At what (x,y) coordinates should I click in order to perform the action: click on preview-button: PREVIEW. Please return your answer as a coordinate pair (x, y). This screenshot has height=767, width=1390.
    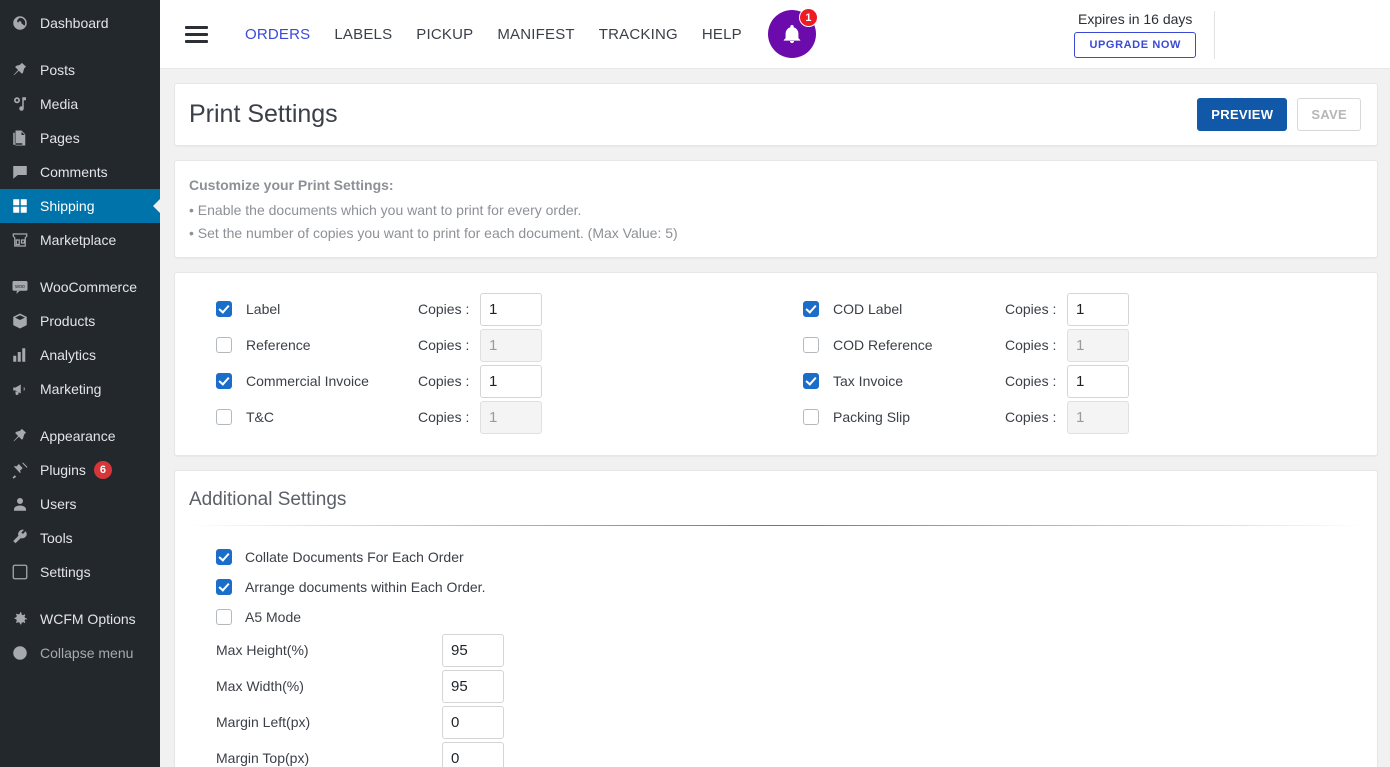
    Looking at the image, I should click on (1242, 114).